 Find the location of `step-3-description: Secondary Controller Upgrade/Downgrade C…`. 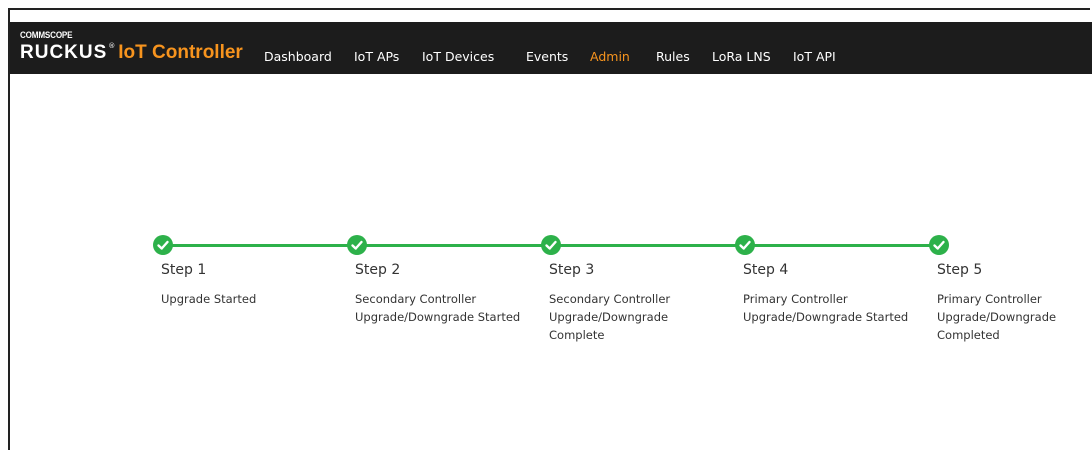

step-3-description: Secondary Controller Upgrade/Downgrade C… is located at coordinates (610, 317).